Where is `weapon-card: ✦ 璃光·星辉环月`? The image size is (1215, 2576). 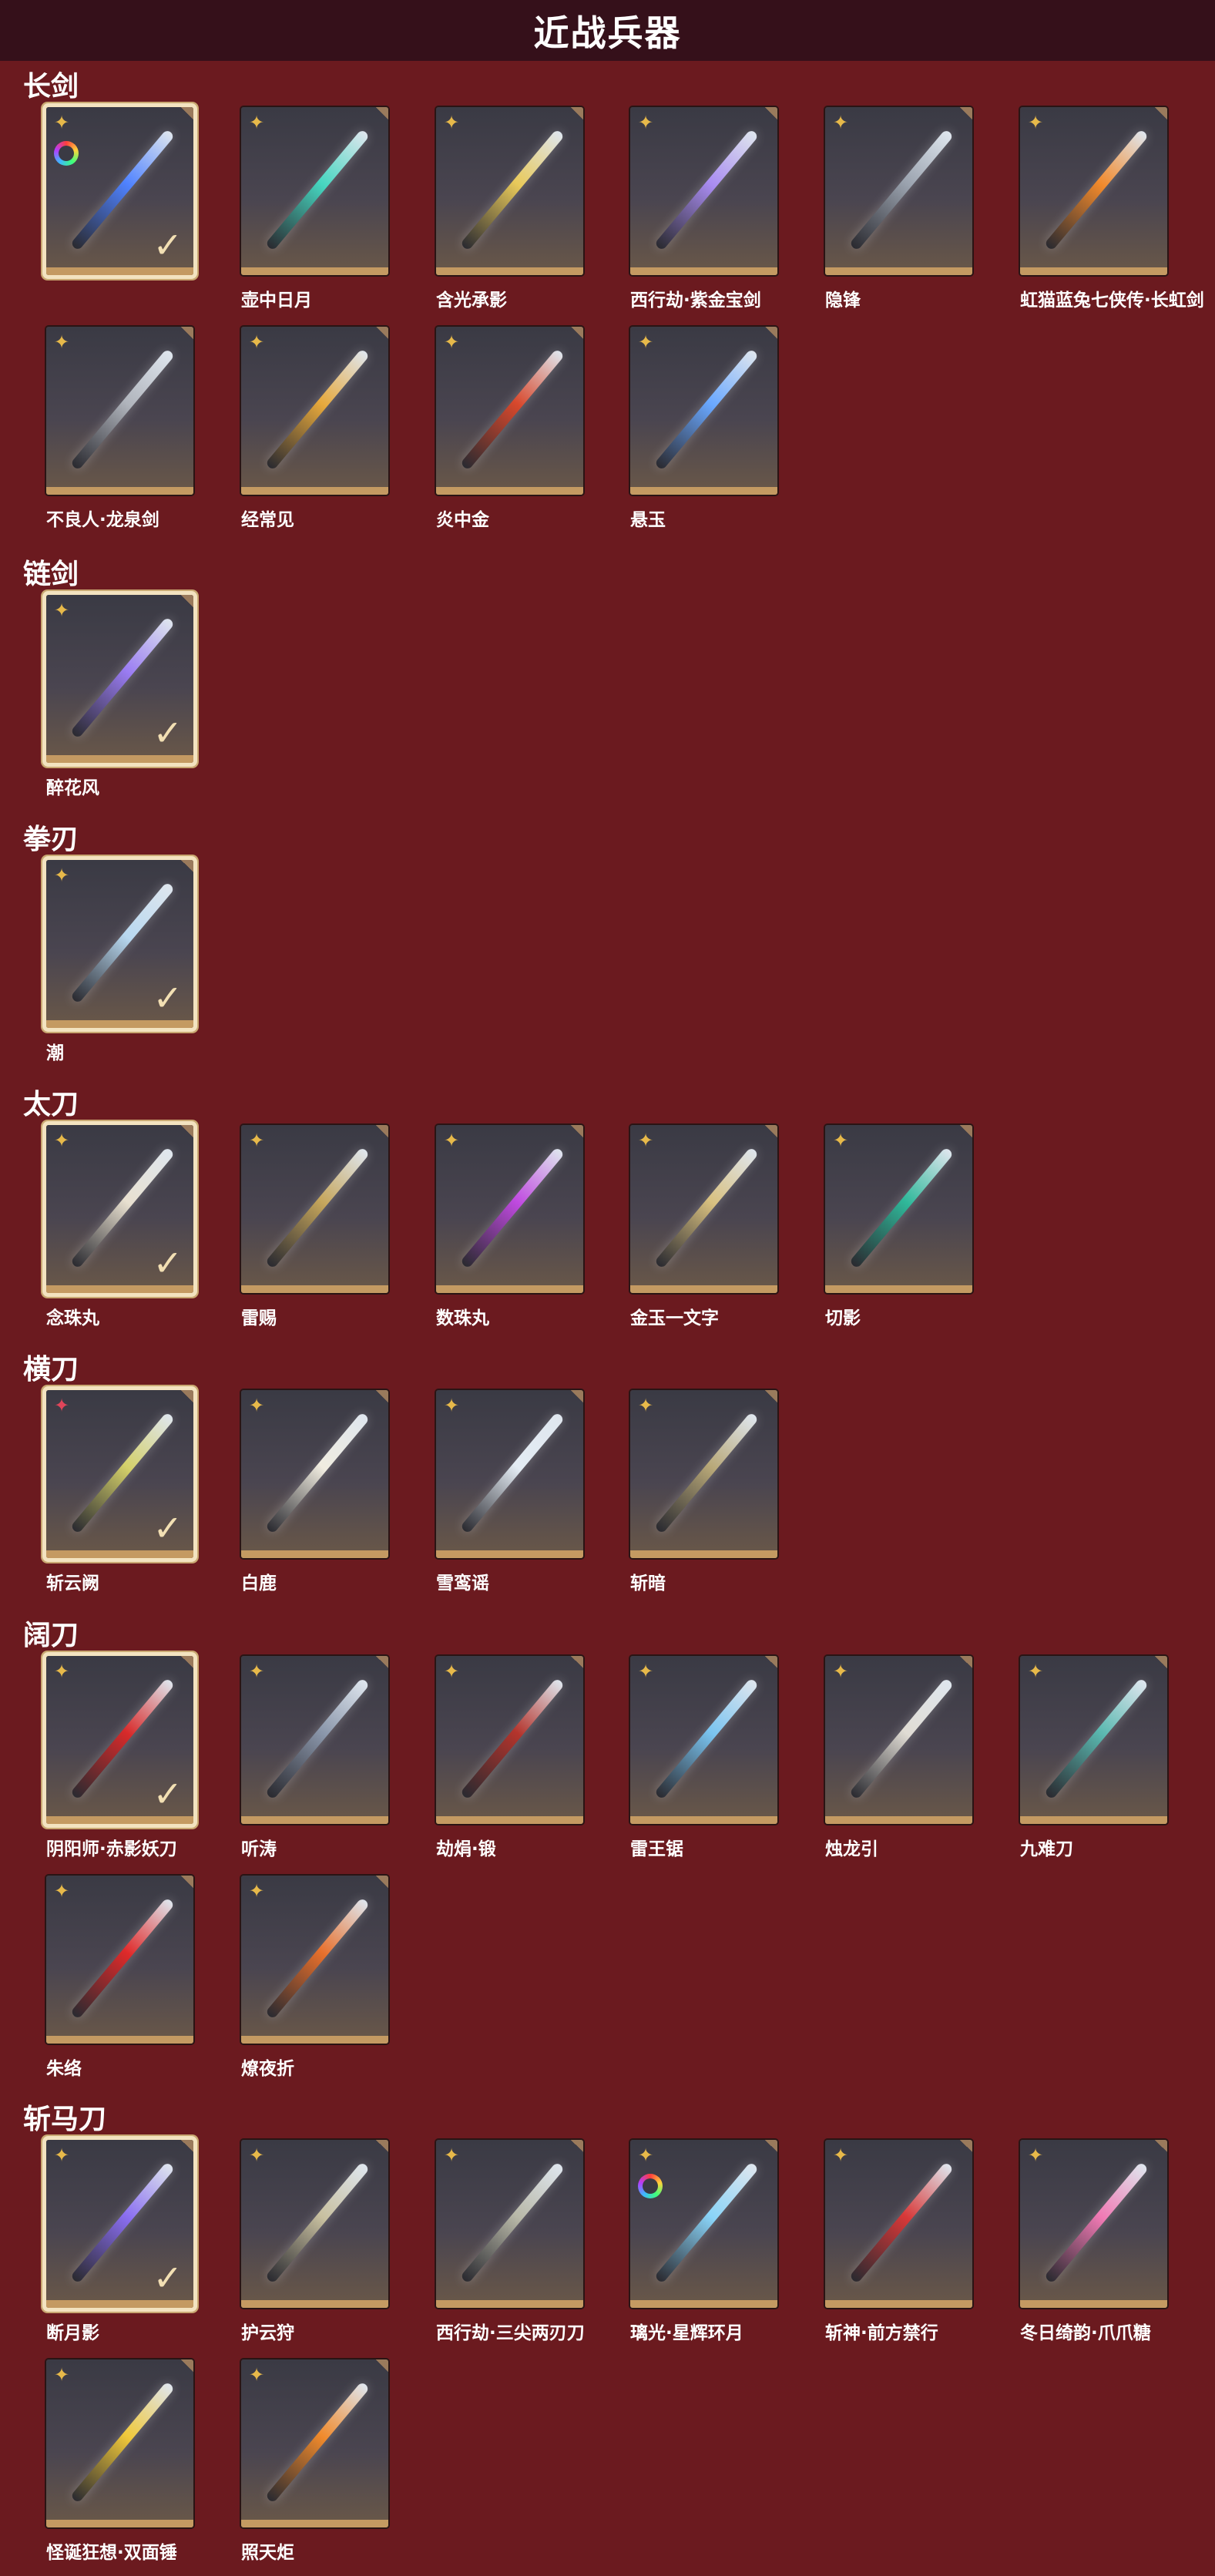
weapon-card: ✦ 璃光·星辉环月 is located at coordinates (703, 2241).